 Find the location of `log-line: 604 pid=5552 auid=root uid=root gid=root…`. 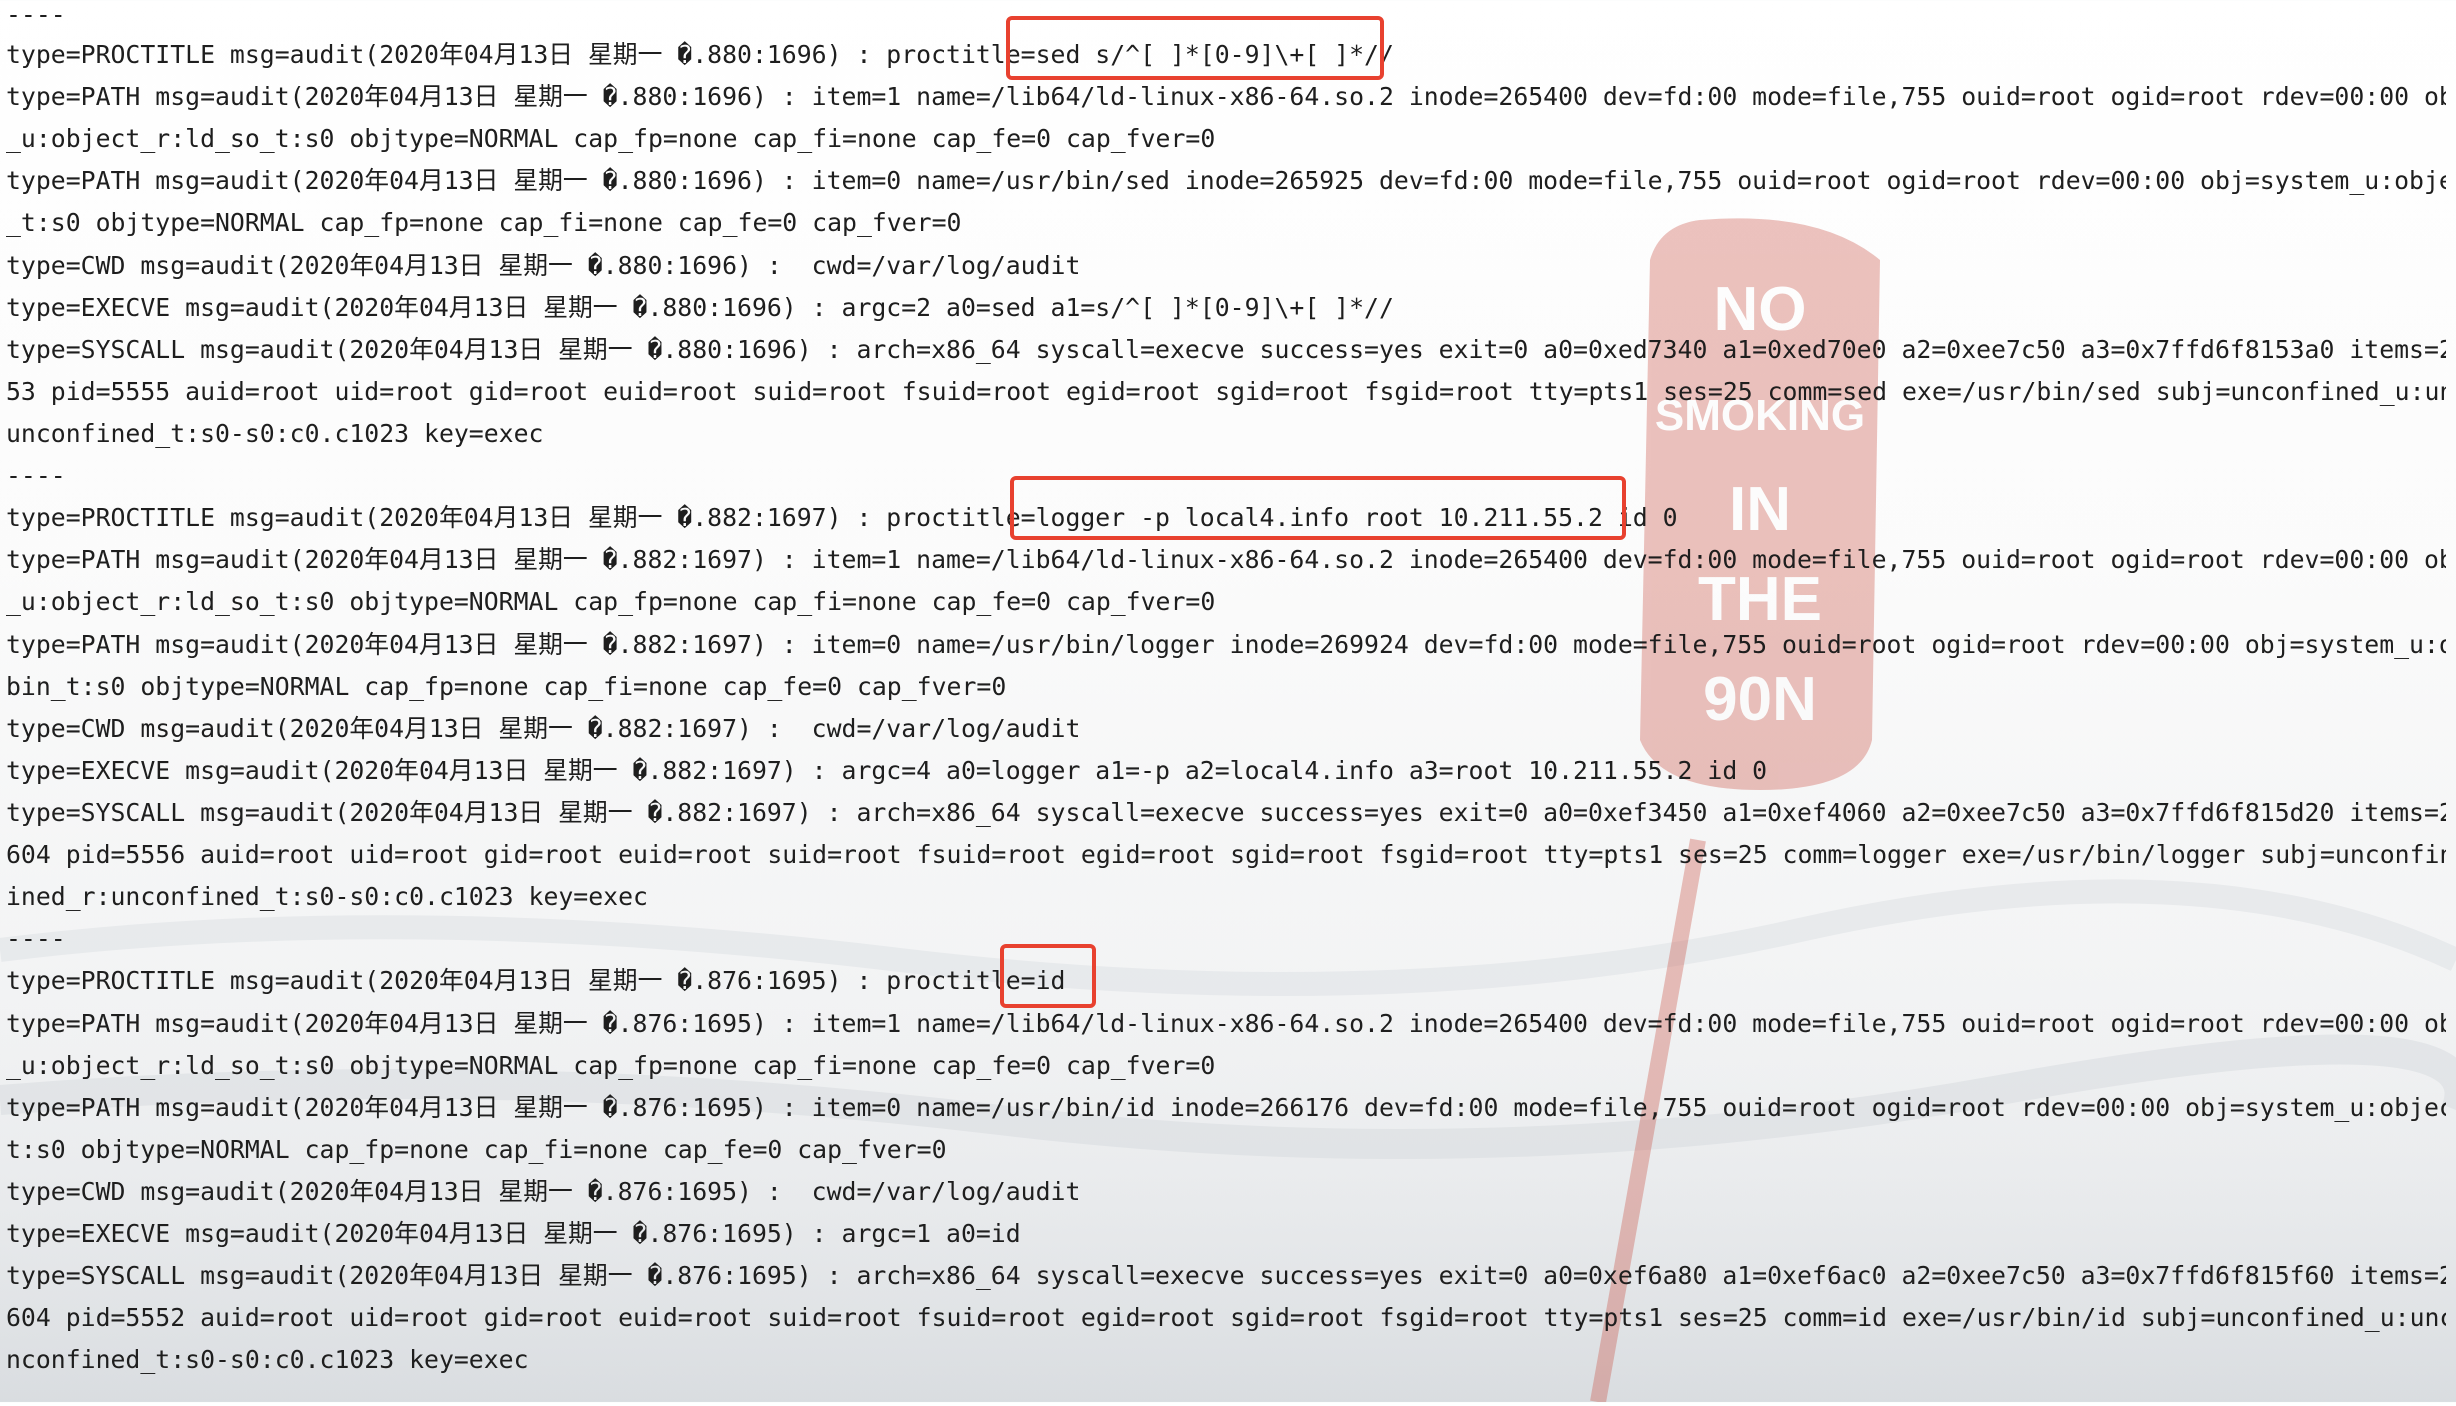

log-line: 604 pid=5552 auid=root uid=root gid=root… is located at coordinates (1226, 1317).